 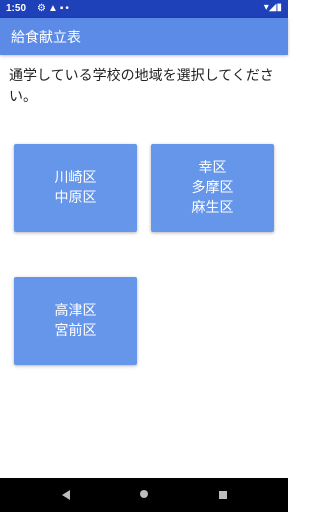 I want to click on home-icon, so click(x=144, y=494).